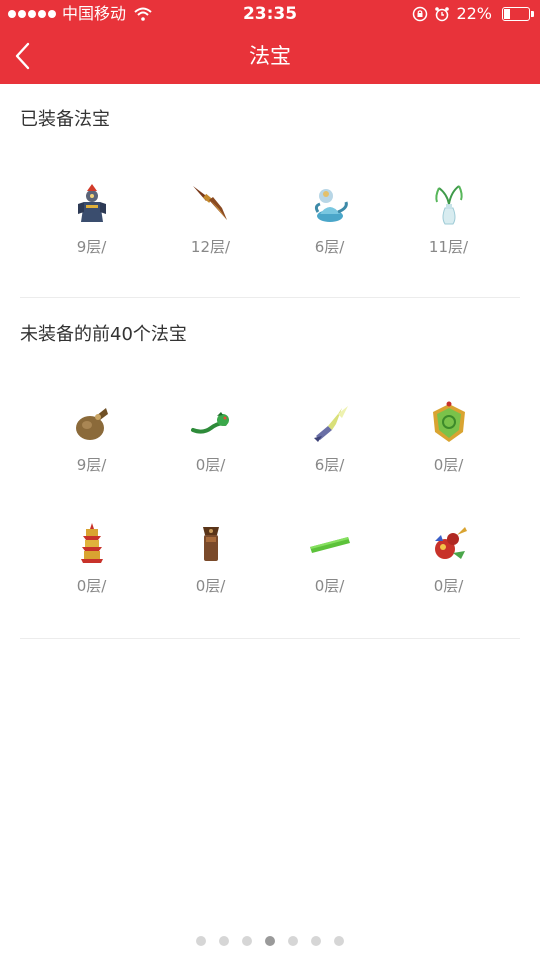  I want to click on unequipped-section-title: 未装备的前40个法宝, so click(103, 334).